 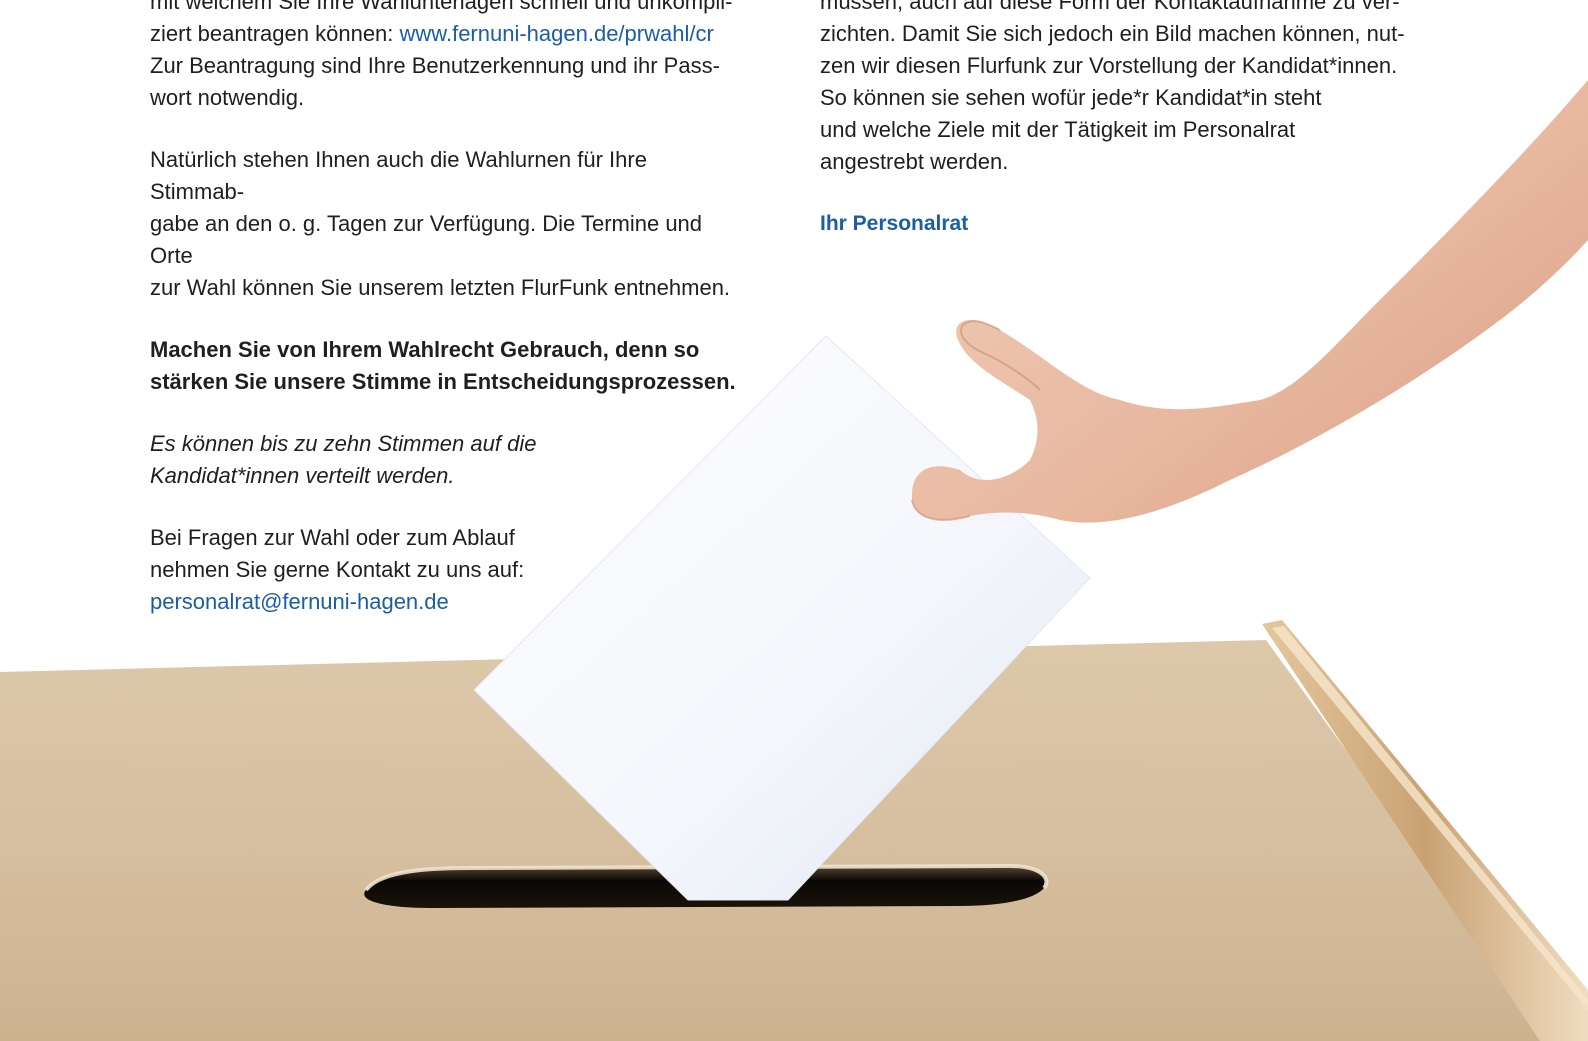 I want to click on contact-line1: Bei Fragen zur Wahl oder zum Ablauf, so click(x=332, y=537).